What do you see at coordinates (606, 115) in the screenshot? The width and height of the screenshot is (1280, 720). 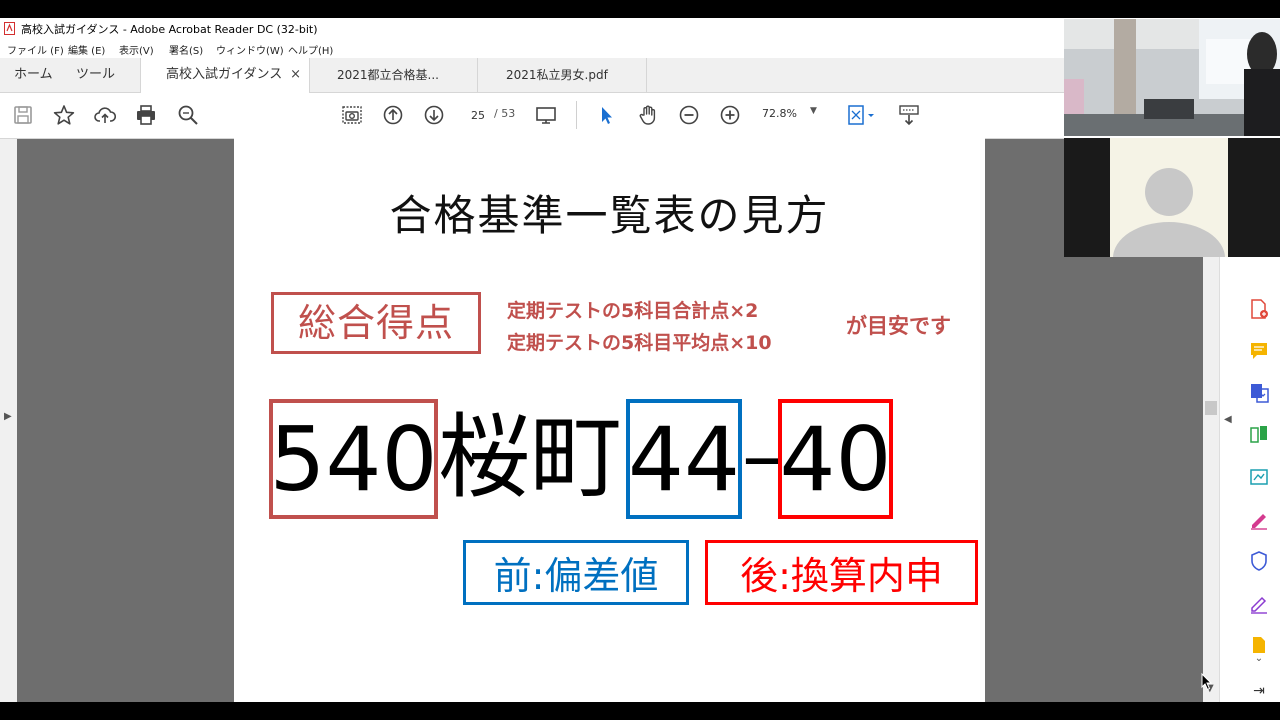 I see `cursor-arrow-icon` at bounding box center [606, 115].